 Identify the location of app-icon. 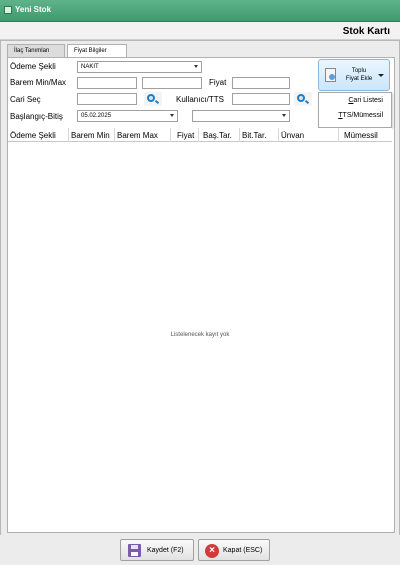
(8, 10).